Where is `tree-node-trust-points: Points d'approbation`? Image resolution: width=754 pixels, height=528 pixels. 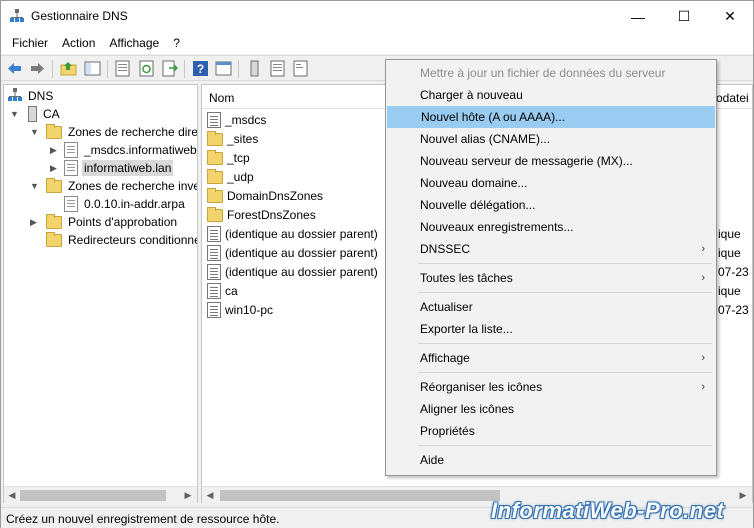
tree-node-trust-points: Points d'approbation is located at coordinates (112, 222).